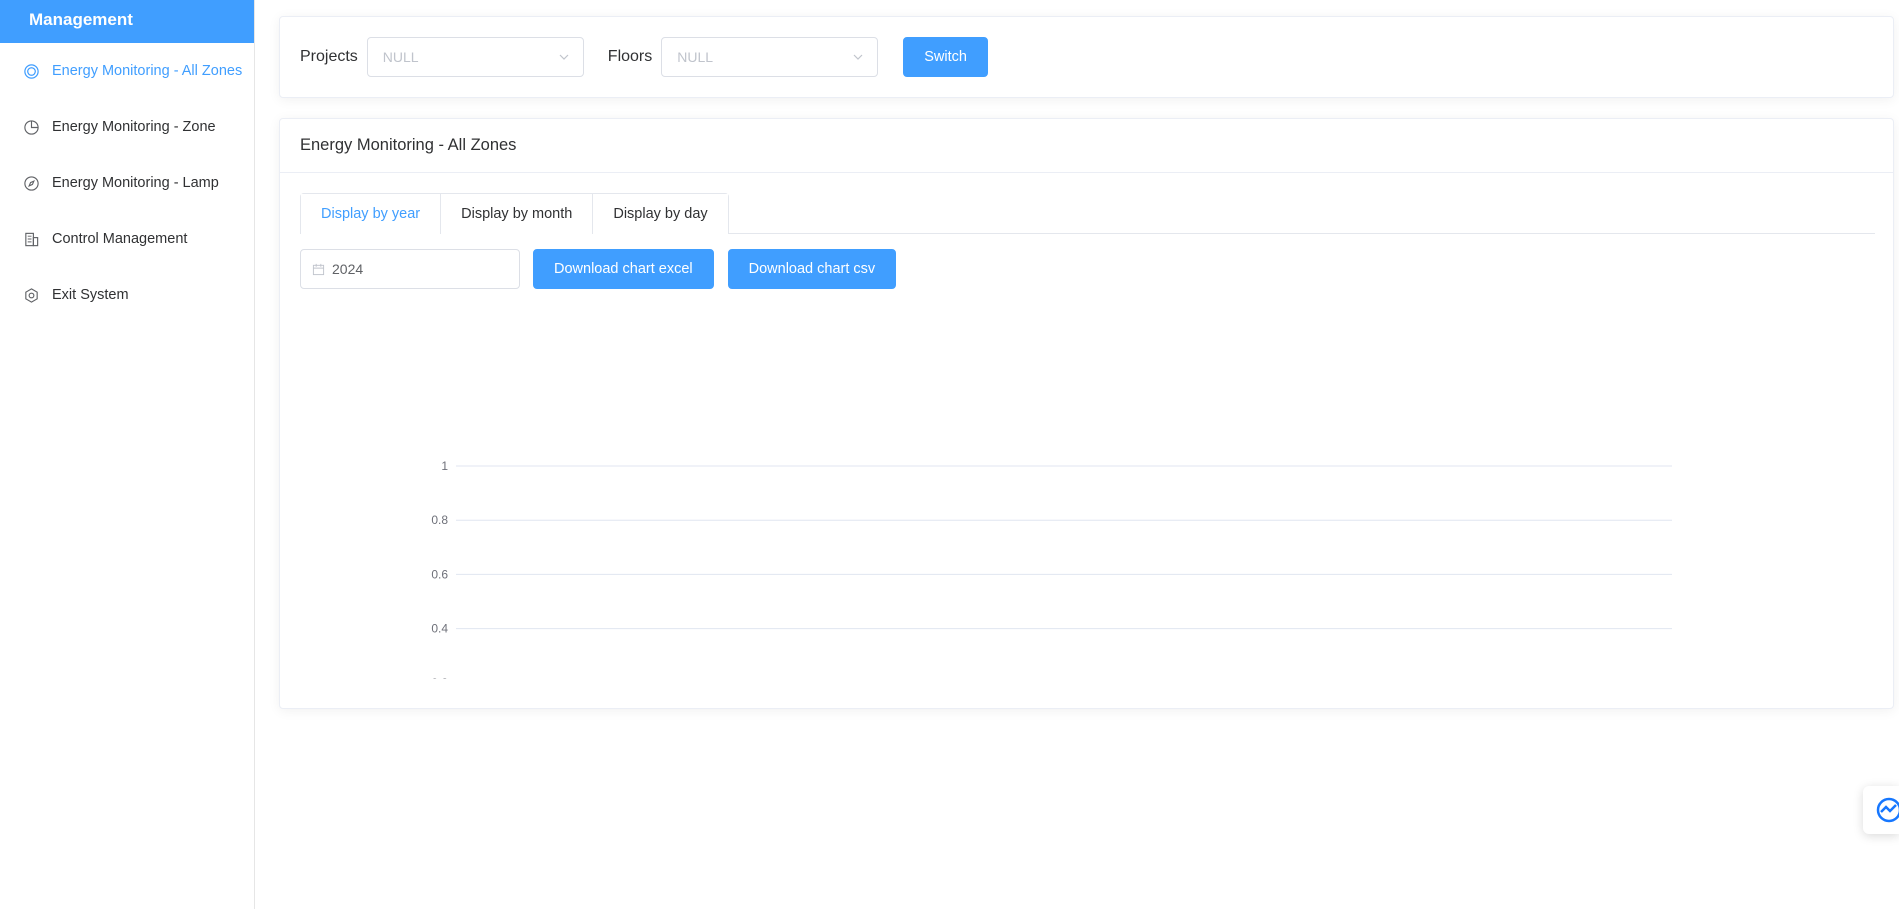  What do you see at coordinates (134, 127) in the screenshot?
I see `sidebar-item-label: Energy Monitoring - Zone` at bounding box center [134, 127].